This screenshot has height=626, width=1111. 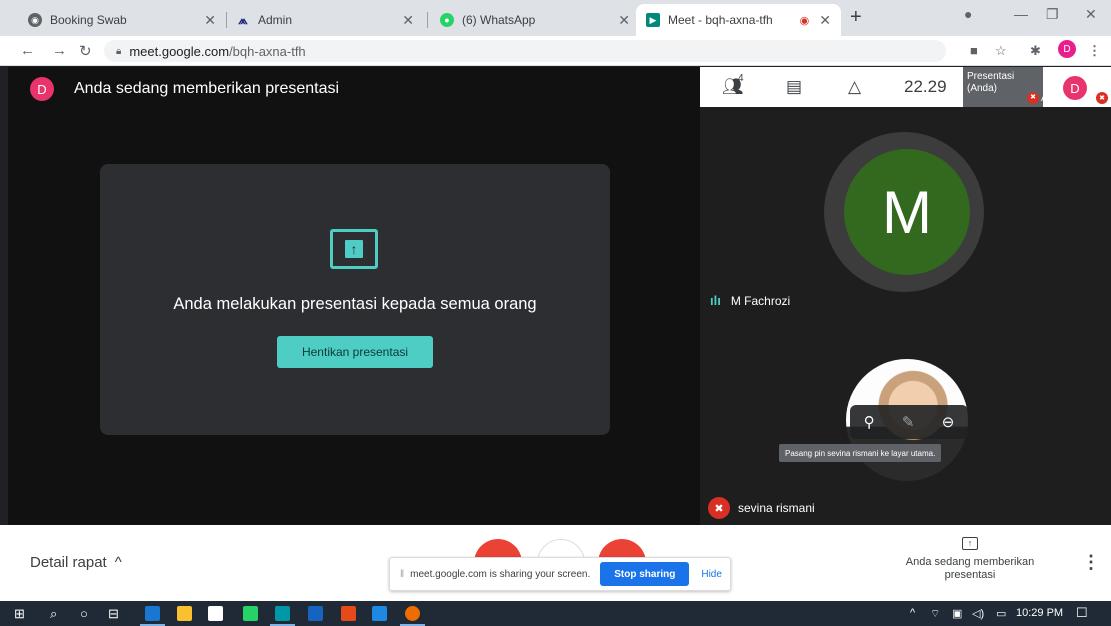 What do you see at coordinates (59, 50) in the screenshot?
I see `forward-icon: →` at bounding box center [59, 50].